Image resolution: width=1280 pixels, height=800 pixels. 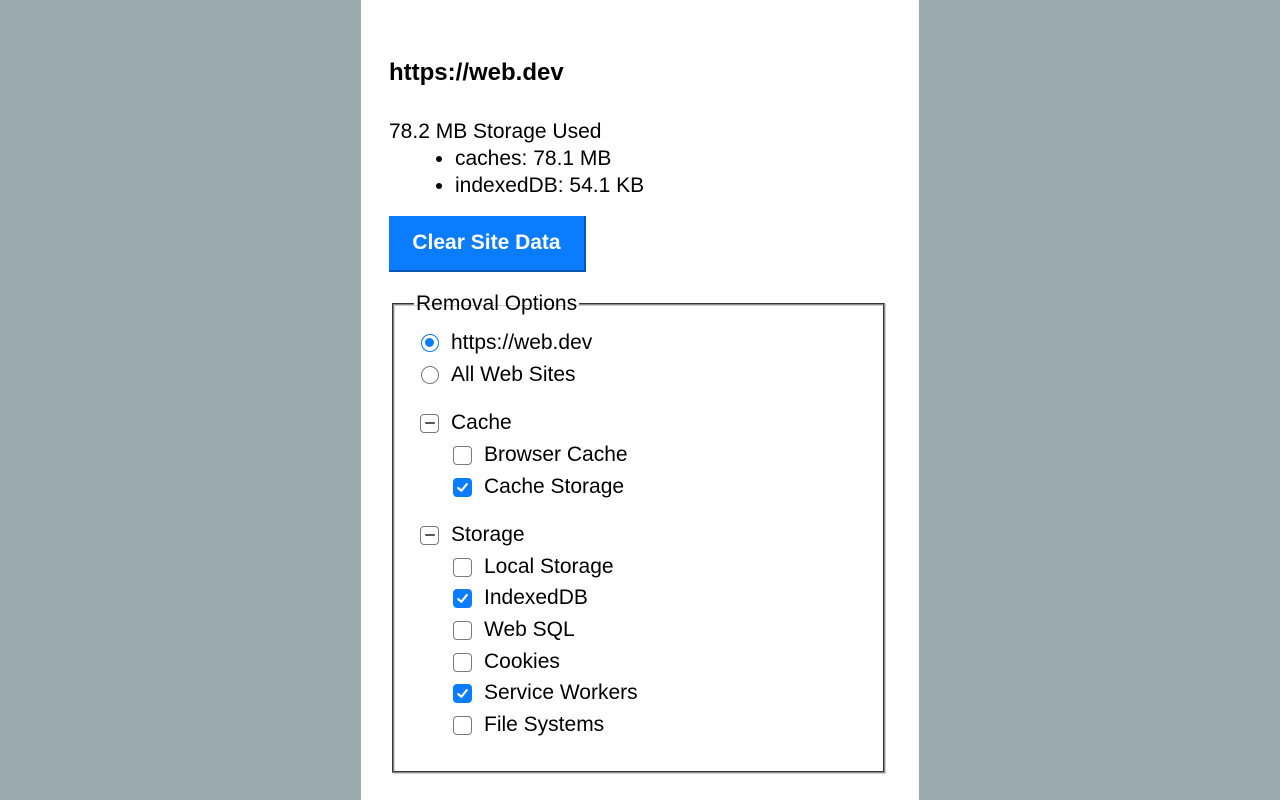 What do you see at coordinates (556, 454) in the screenshot?
I see `option-label: Browser Cache` at bounding box center [556, 454].